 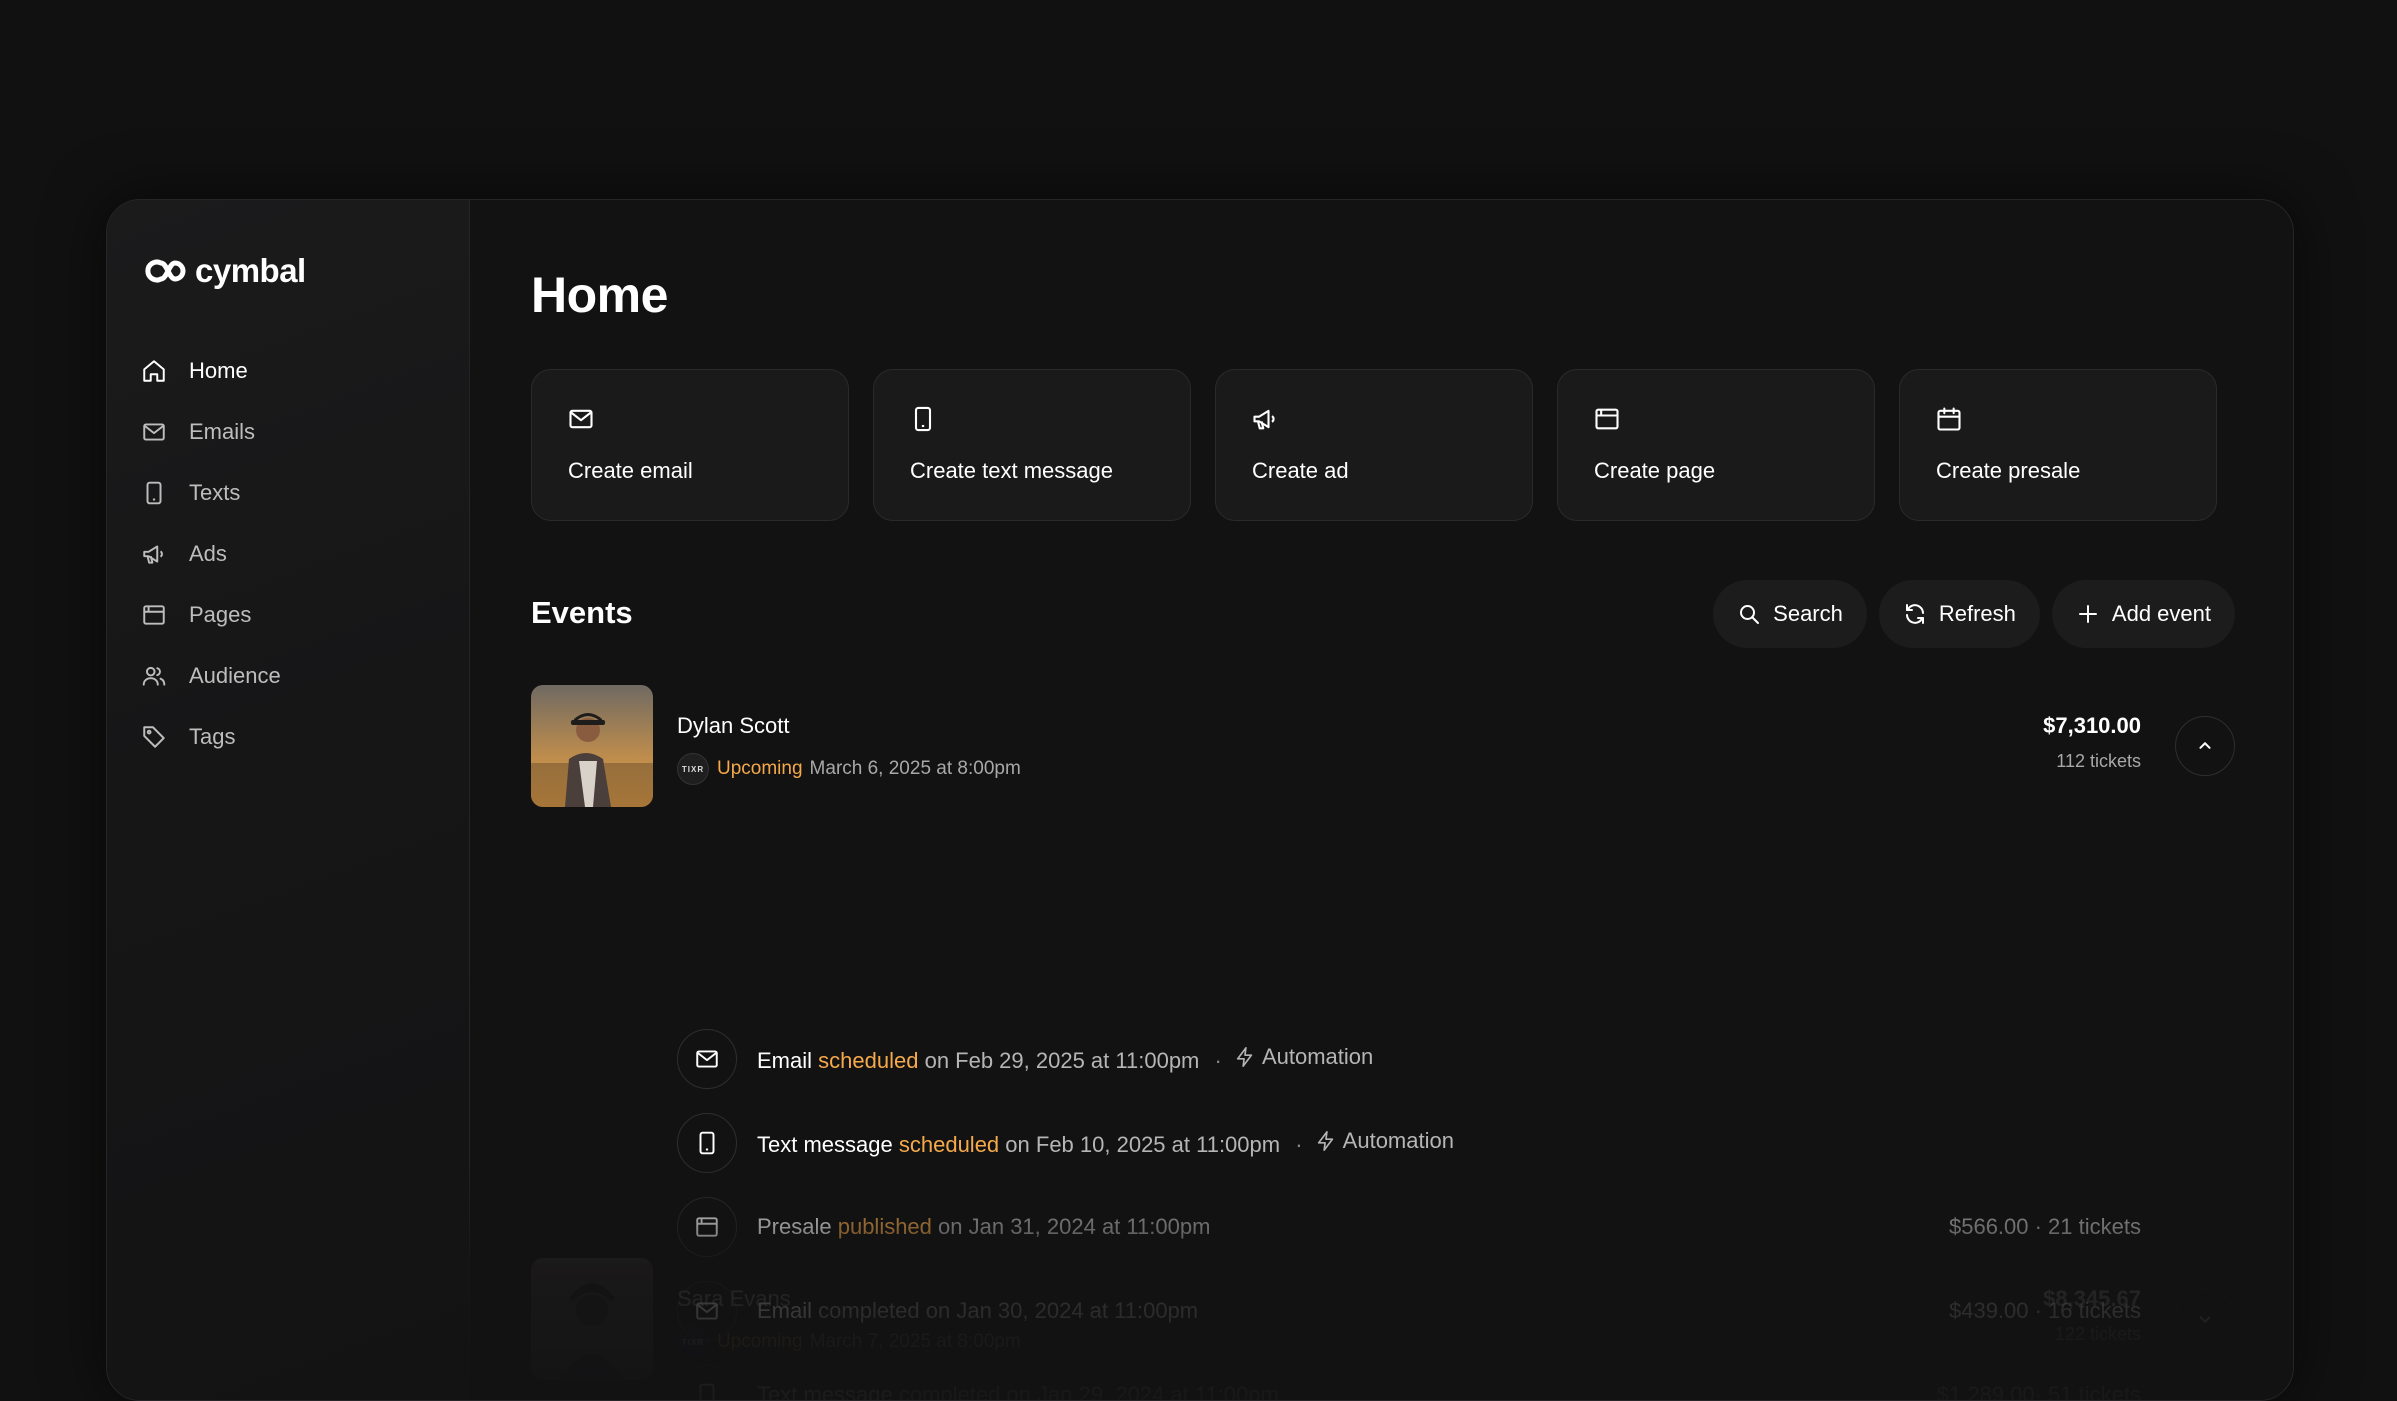 What do you see at coordinates (1949, 419) in the screenshot?
I see `calendar-icon` at bounding box center [1949, 419].